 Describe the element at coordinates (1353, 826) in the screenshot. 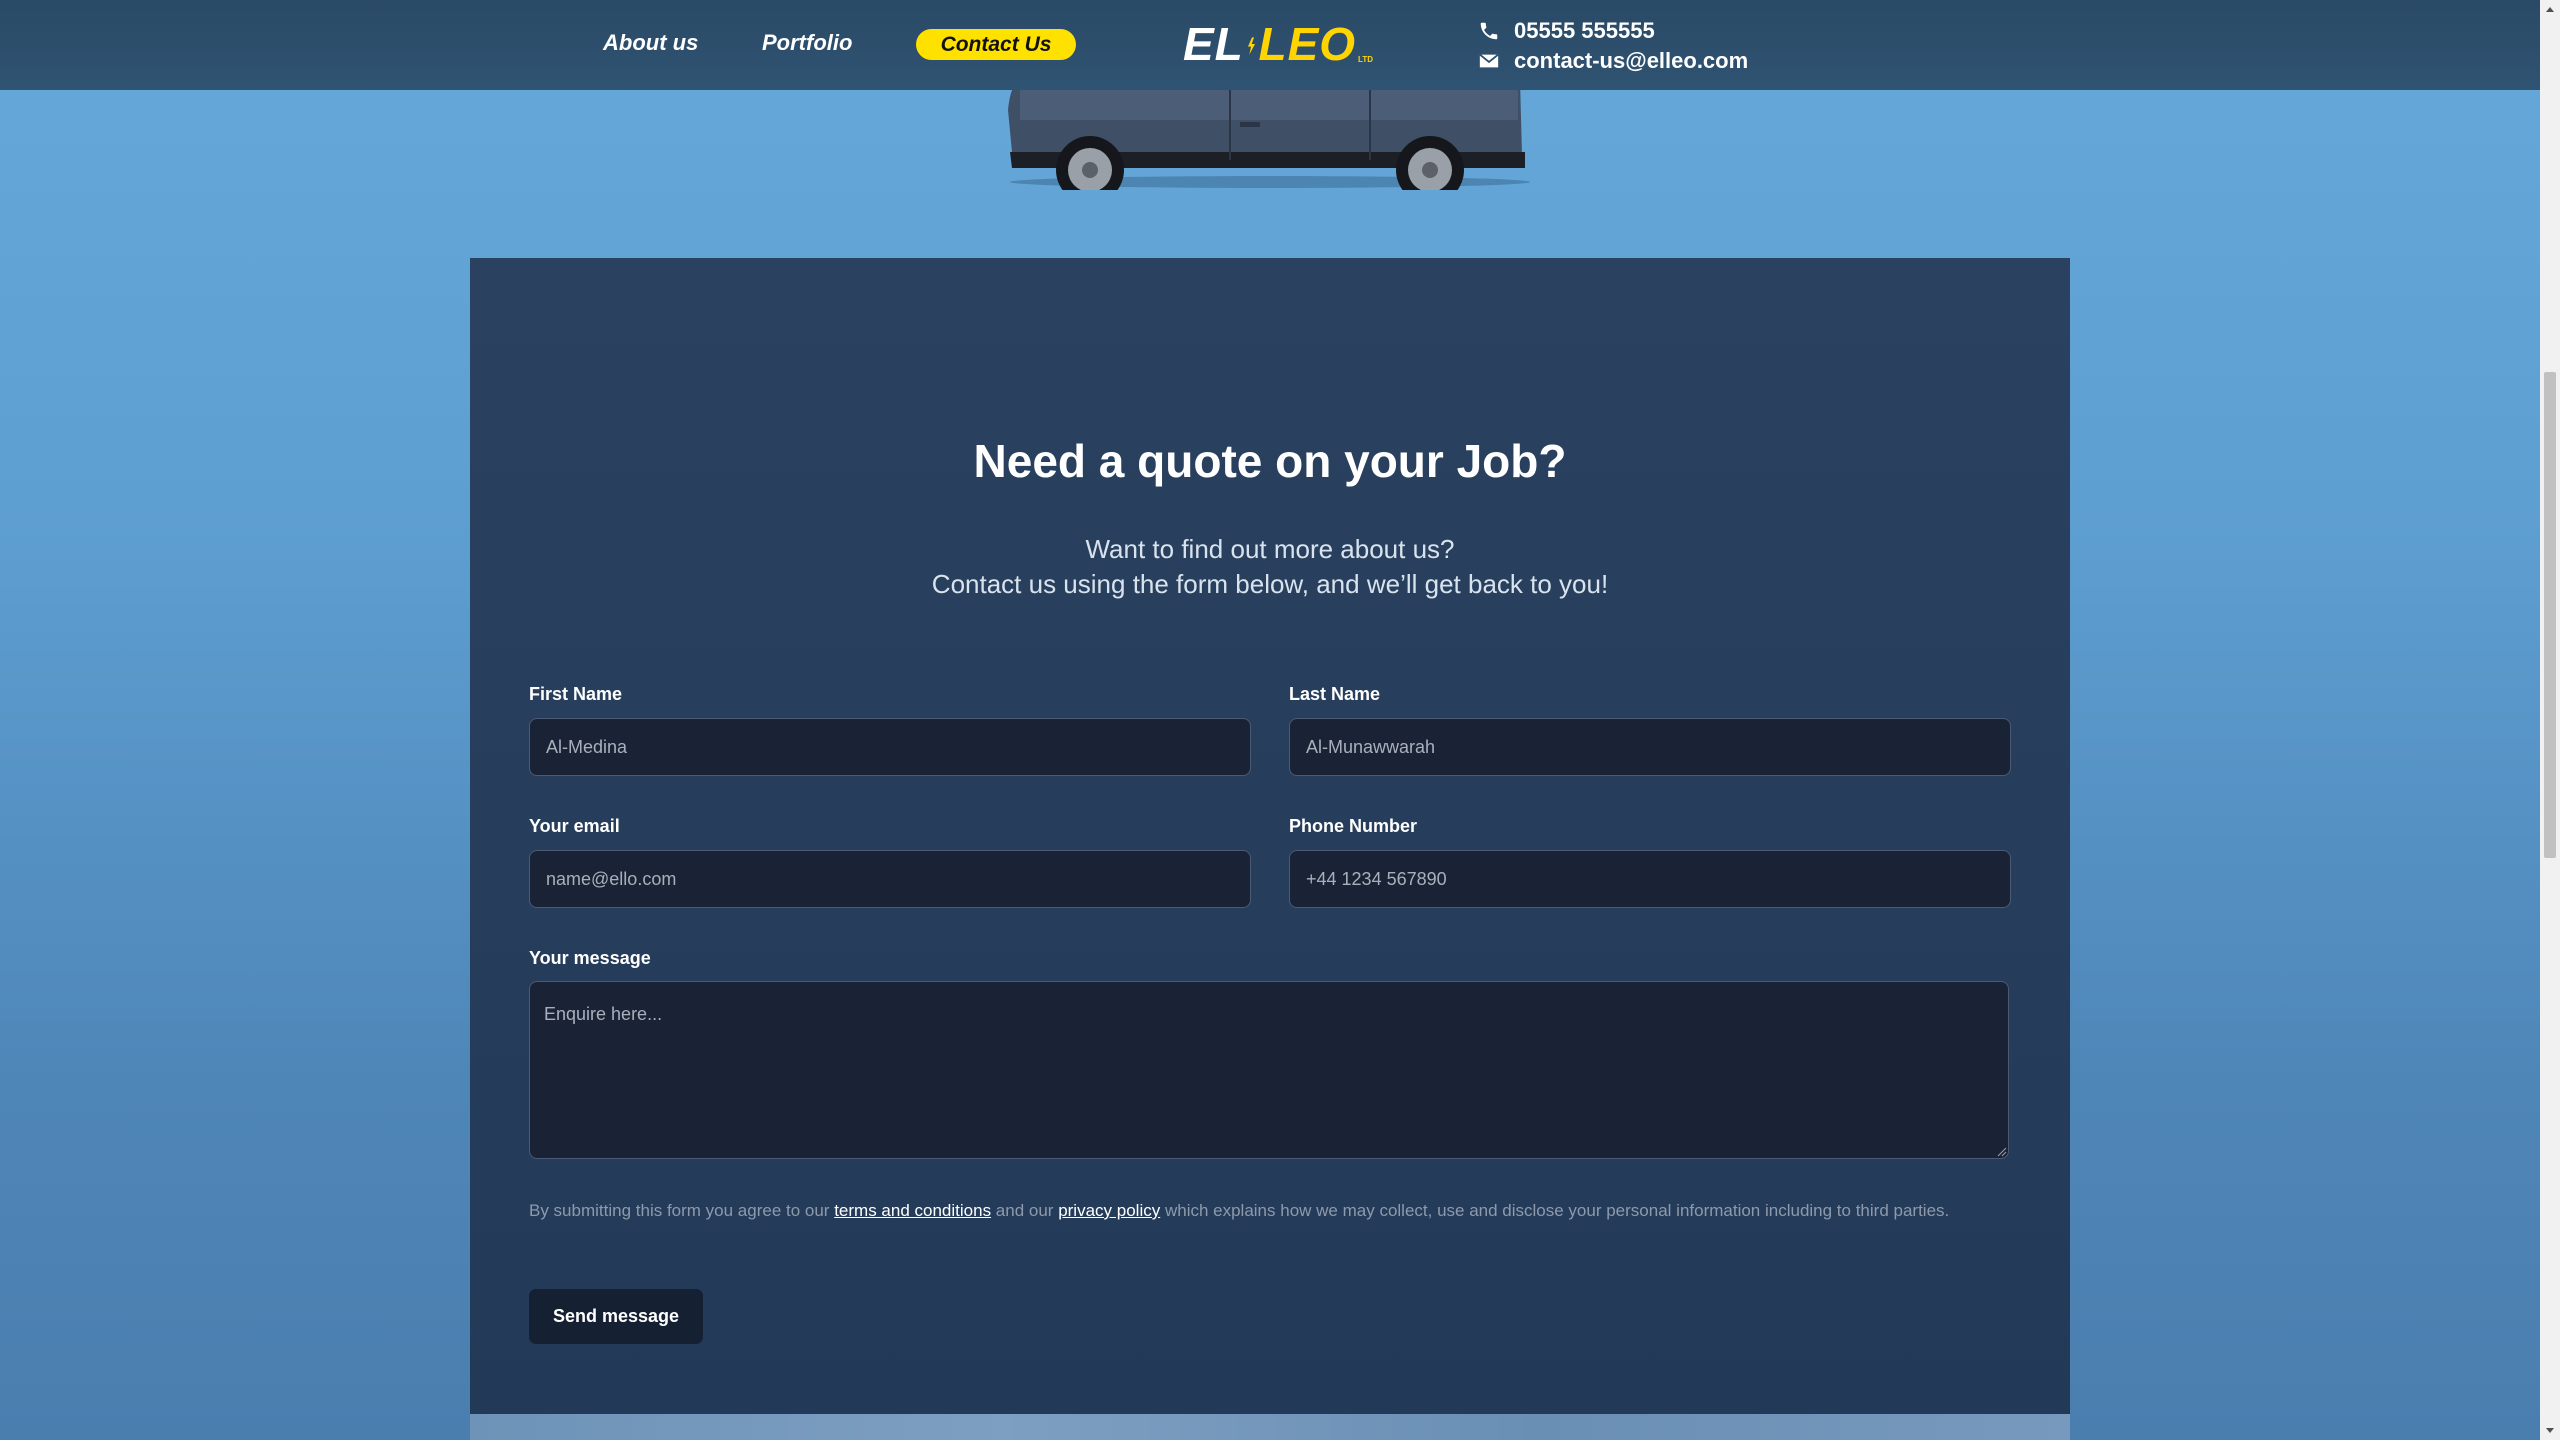

I see `phone-label: Phone Number` at that location.